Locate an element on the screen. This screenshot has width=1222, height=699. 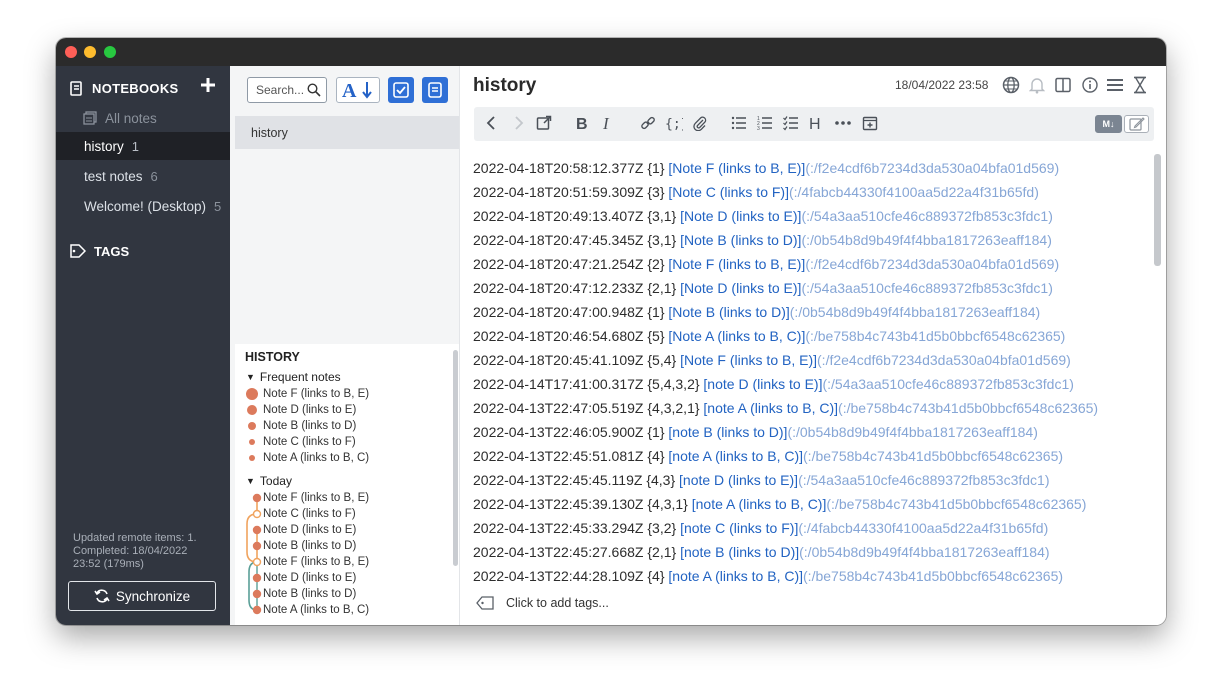
heading-icon: H is located at coordinates (816, 123).